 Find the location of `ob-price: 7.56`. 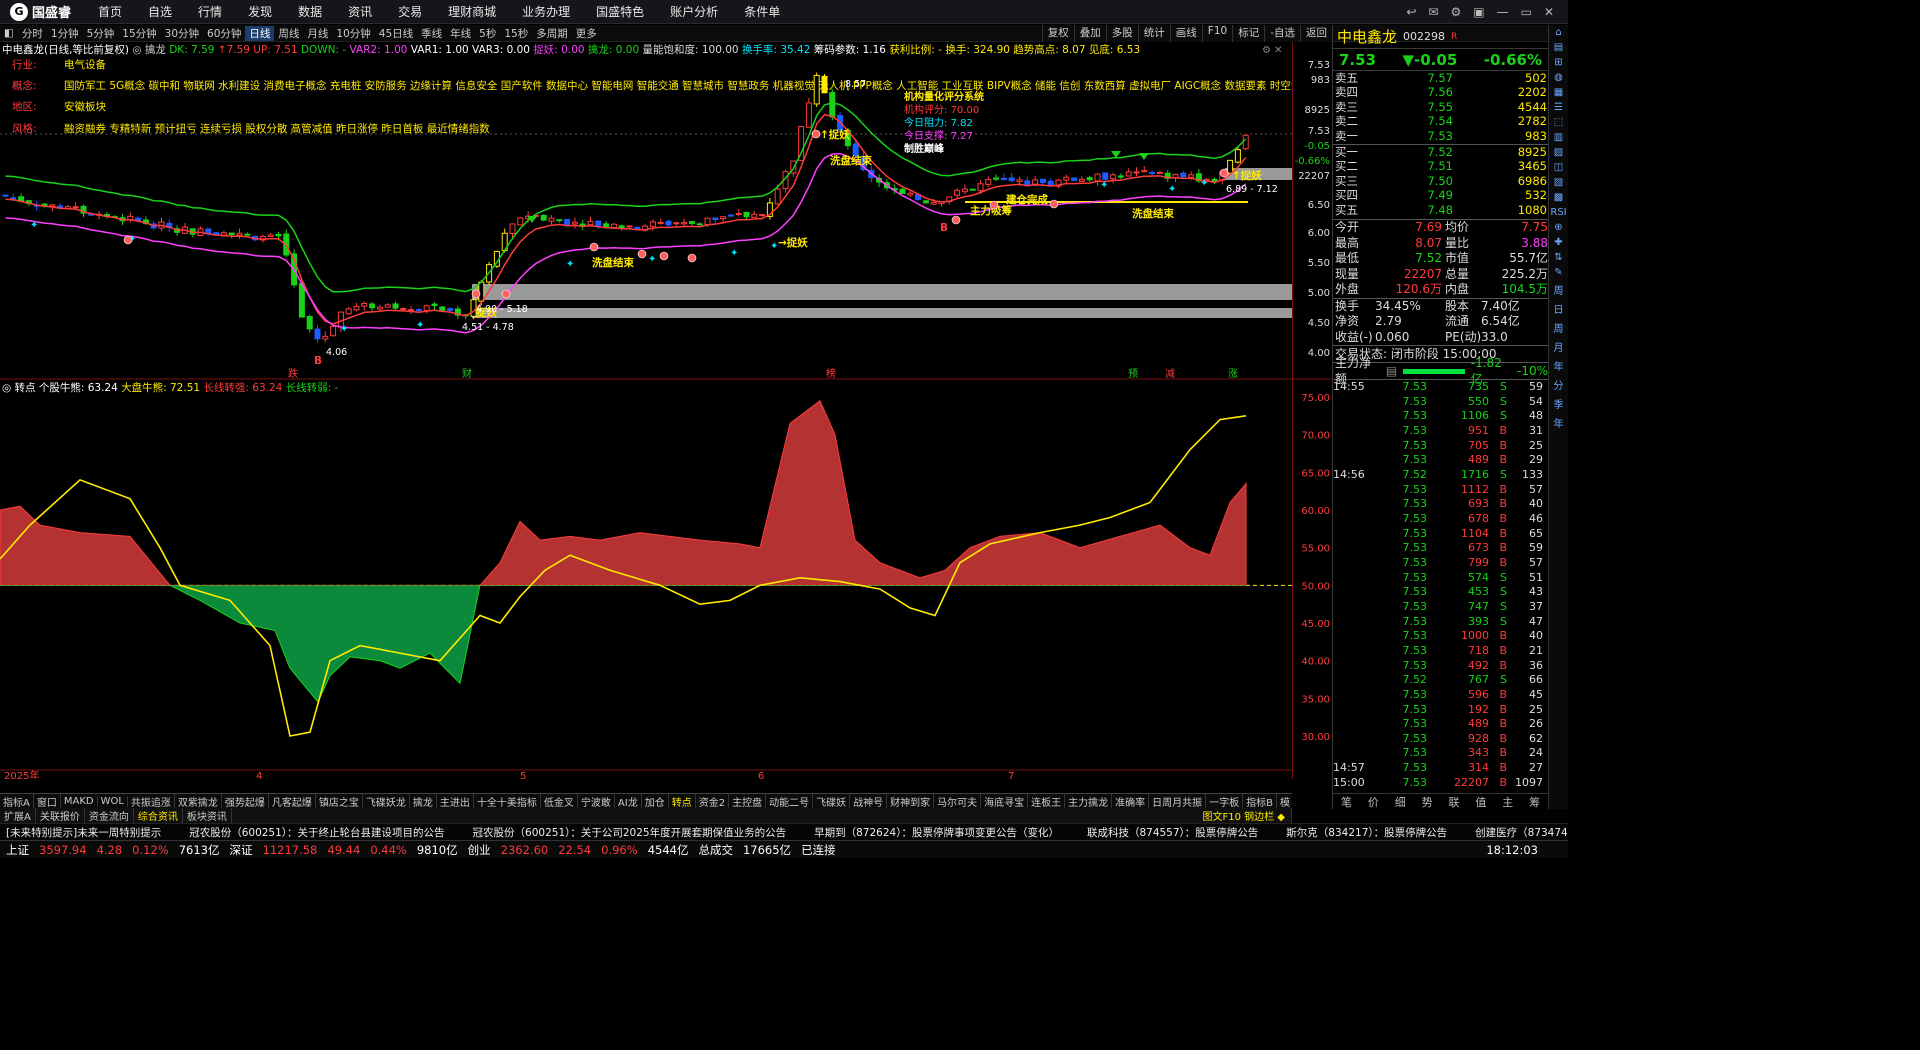

ob-price: 7.56 is located at coordinates (1419, 92).